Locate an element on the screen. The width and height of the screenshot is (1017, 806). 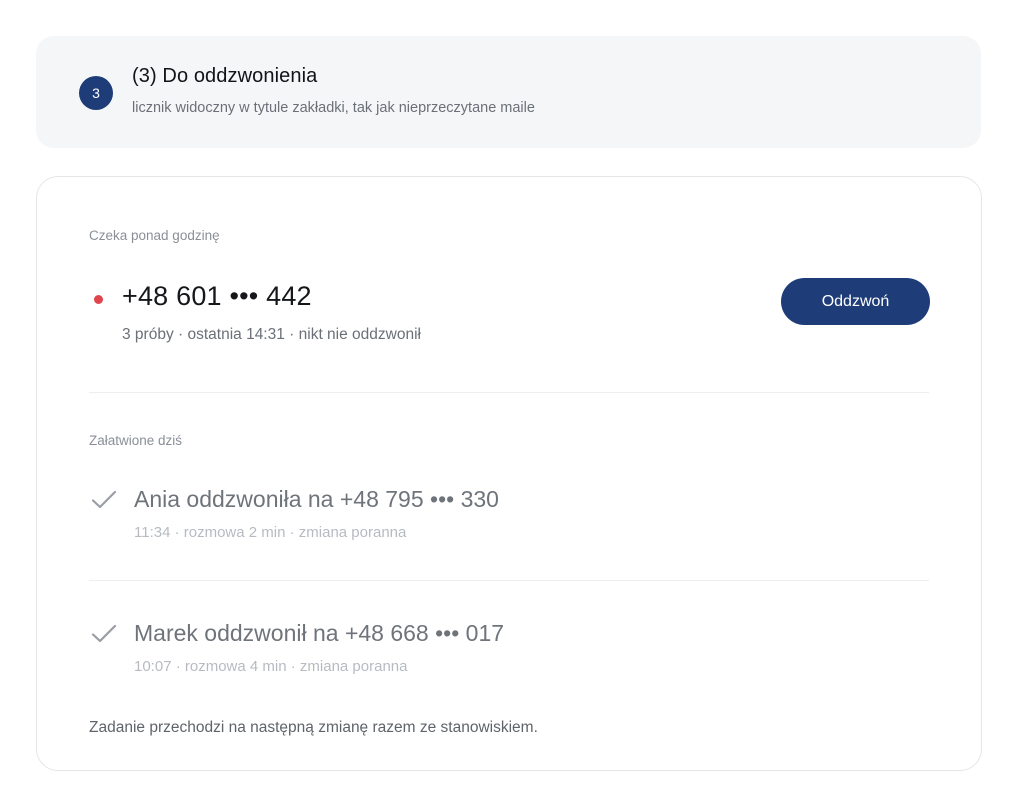
resolved-section-label: Załatwione dziś is located at coordinates (136, 440).